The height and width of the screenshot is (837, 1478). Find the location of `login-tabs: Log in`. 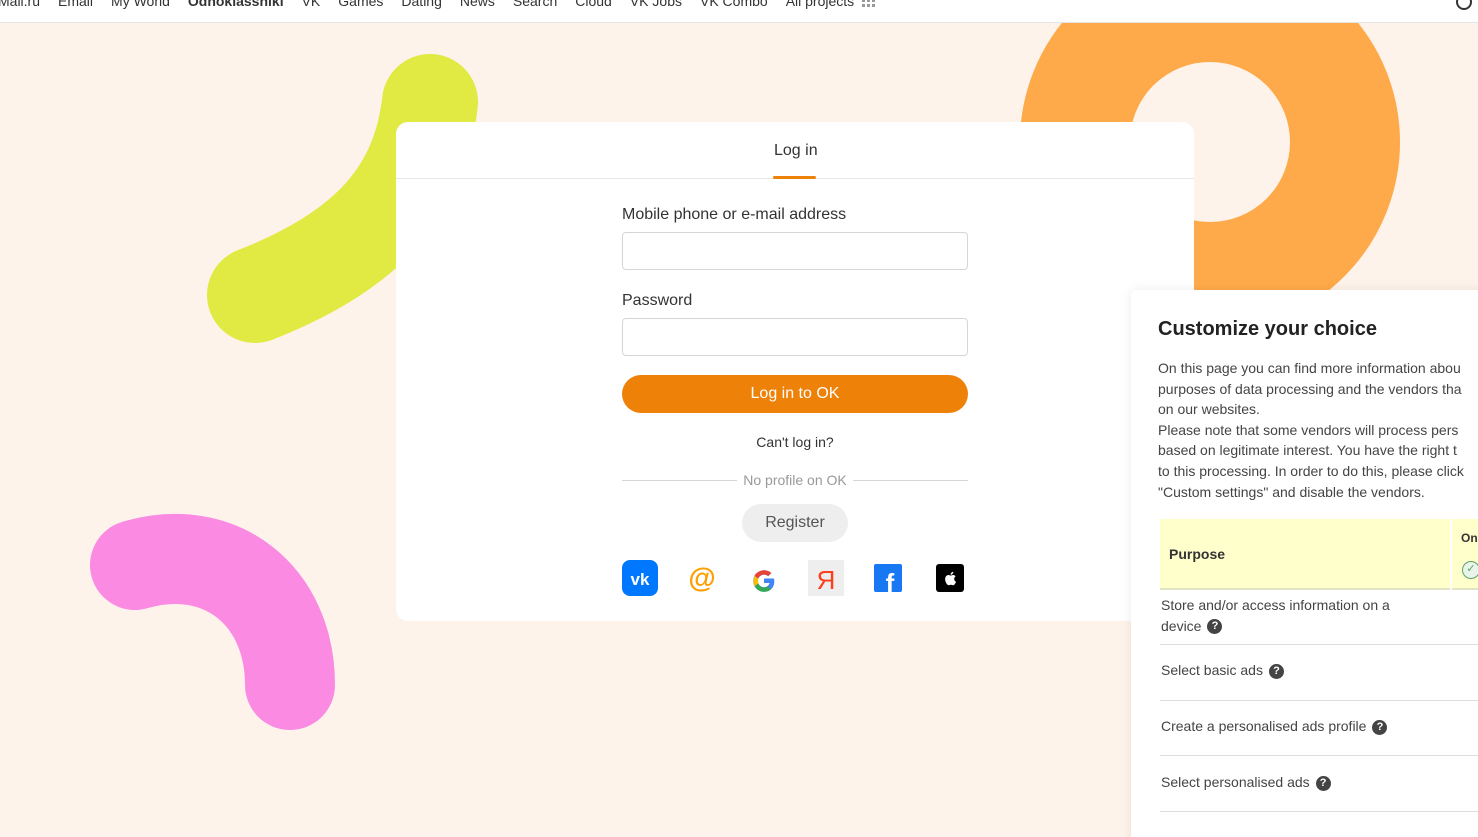

login-tabs: Log in is located at coordinates (795, 150).